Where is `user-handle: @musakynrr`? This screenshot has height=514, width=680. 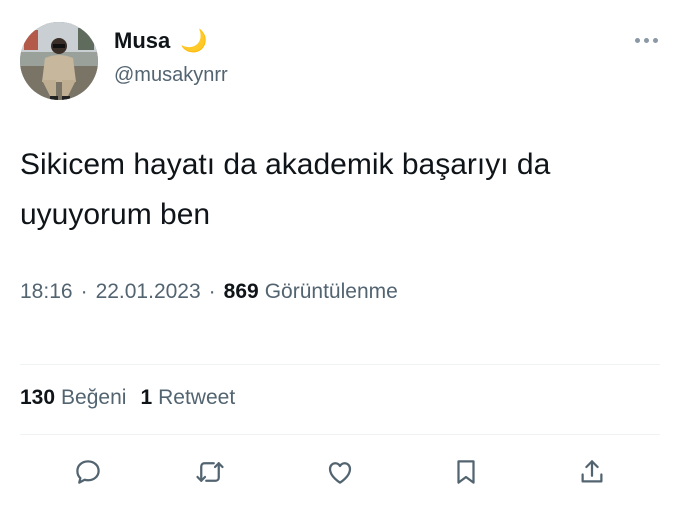 user-handle: @musakynrr is located at coordinates (171, 75).